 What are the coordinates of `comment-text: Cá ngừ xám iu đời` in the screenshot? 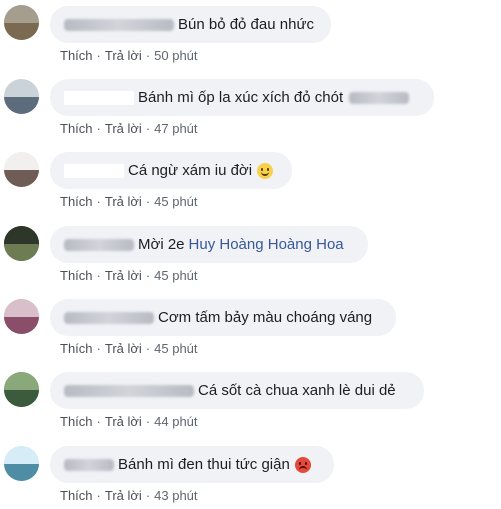 It's located at (190, 170).